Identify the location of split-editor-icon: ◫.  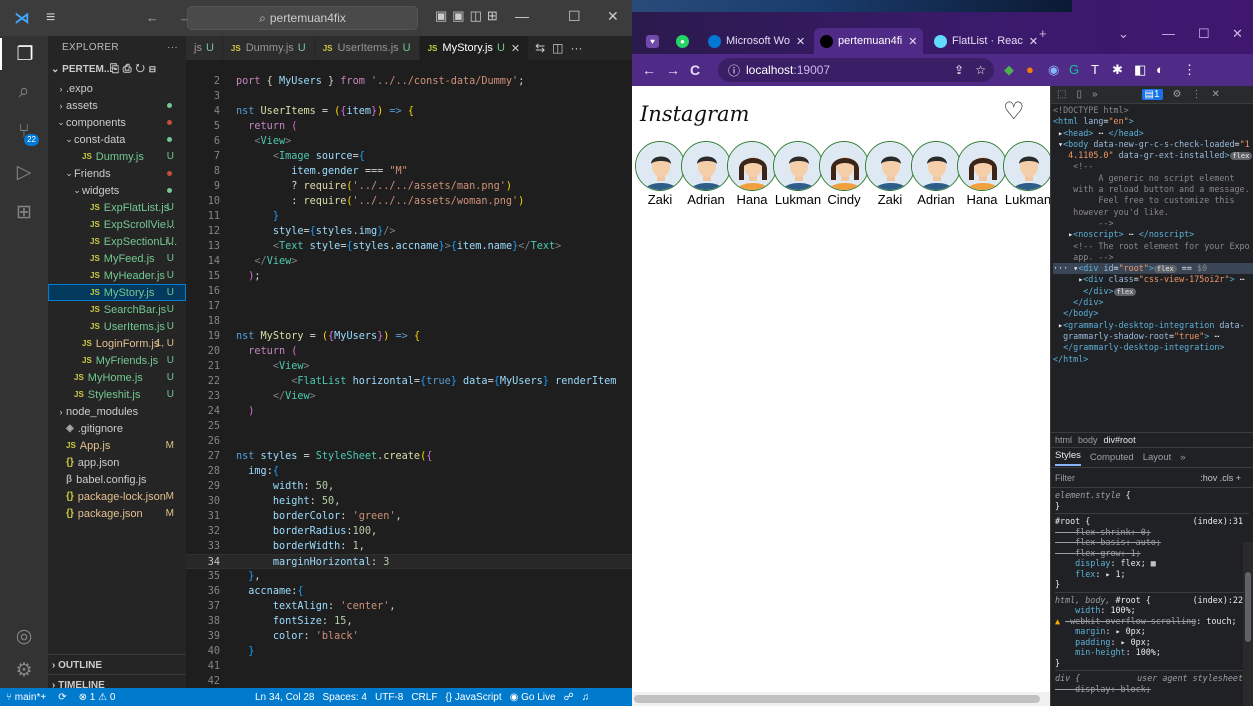
(557, 48).